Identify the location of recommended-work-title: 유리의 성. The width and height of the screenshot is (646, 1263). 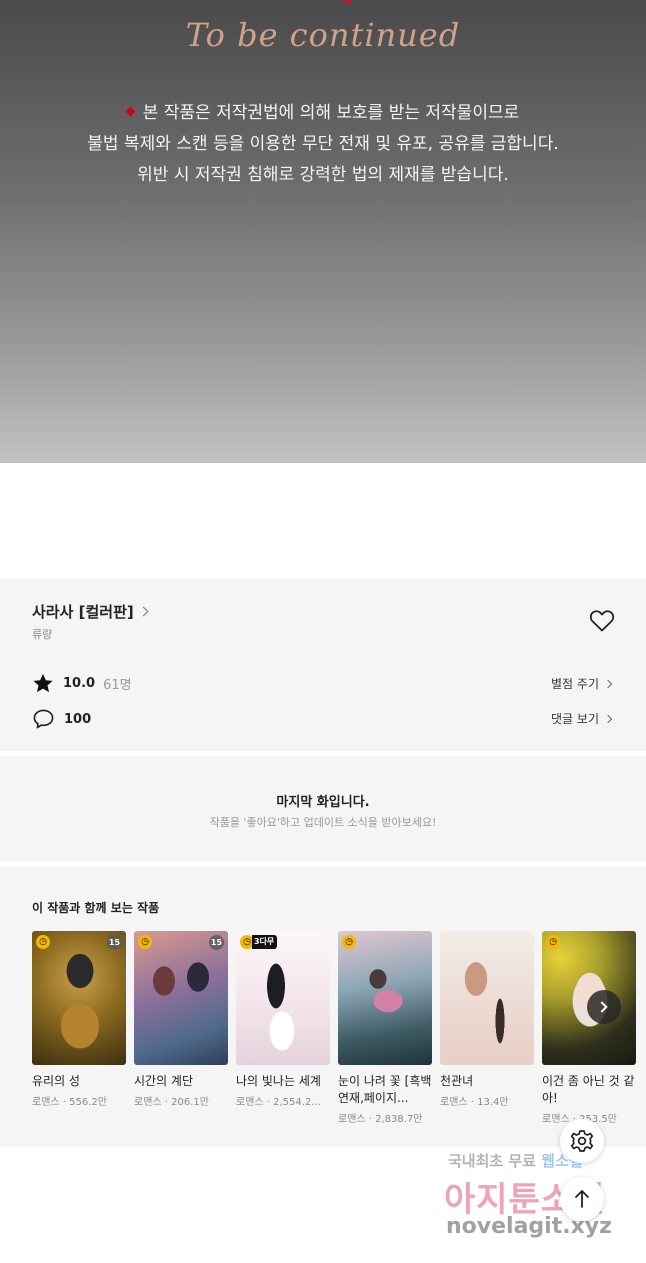
(56, 1081).